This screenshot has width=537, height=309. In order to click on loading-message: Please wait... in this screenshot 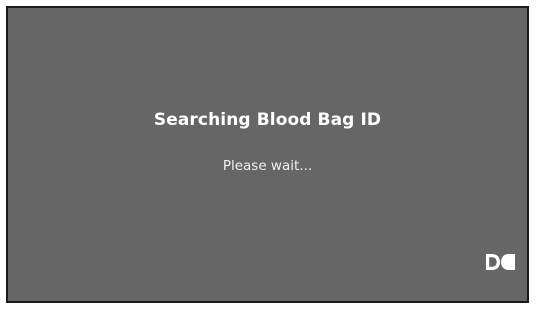, I will do `click(267, 166)`.